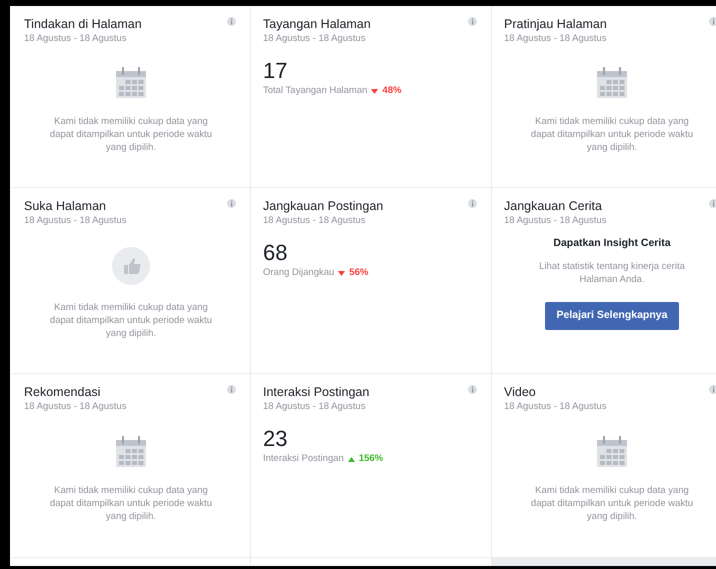 This screenshot has width=716, height=569. What do you see at coordinates (358, 273) in the screenshot?
I see `change-percent: 56%` at bounding box center [358, 273].